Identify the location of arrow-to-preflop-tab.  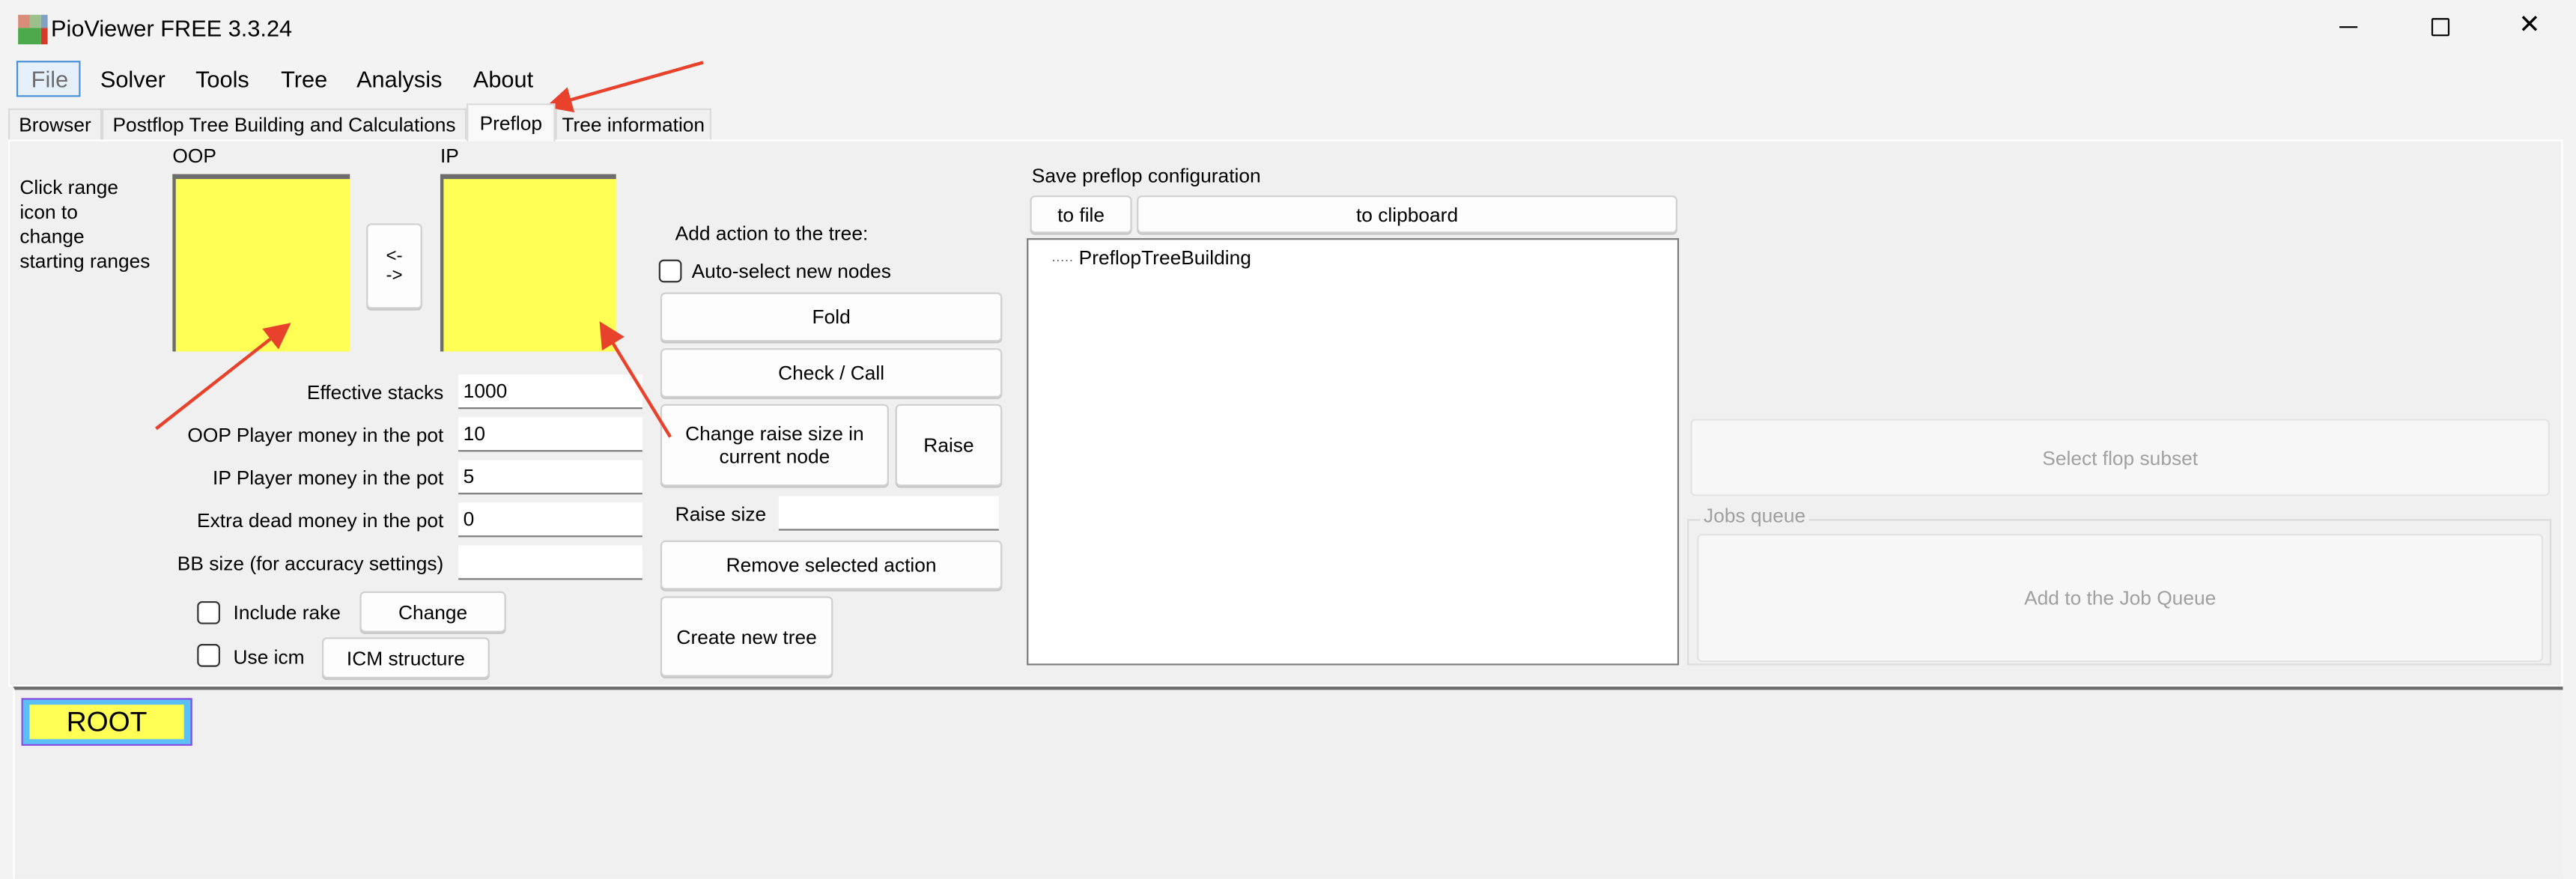
(624, 87).